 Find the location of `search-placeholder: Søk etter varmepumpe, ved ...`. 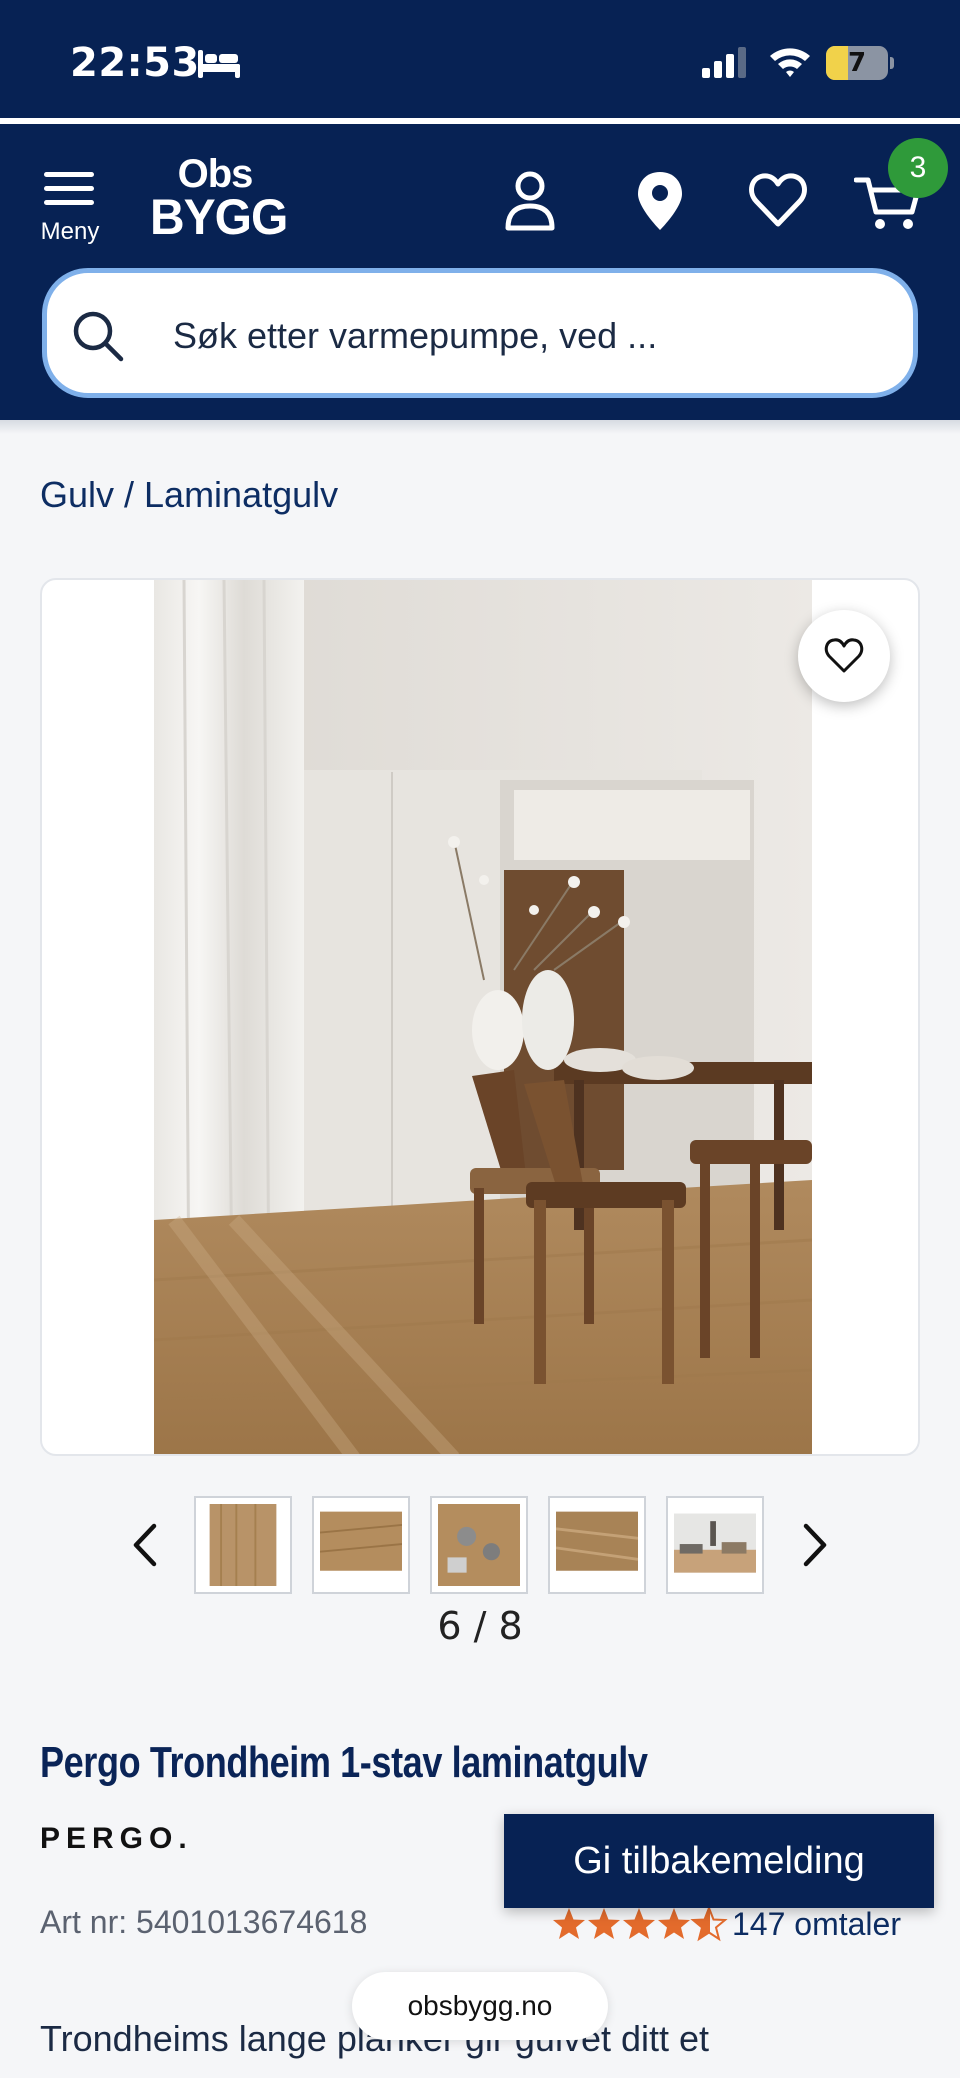

search-placeholder: Søk etter varmepumpe, ved ... is located at coordinates (415, 335).